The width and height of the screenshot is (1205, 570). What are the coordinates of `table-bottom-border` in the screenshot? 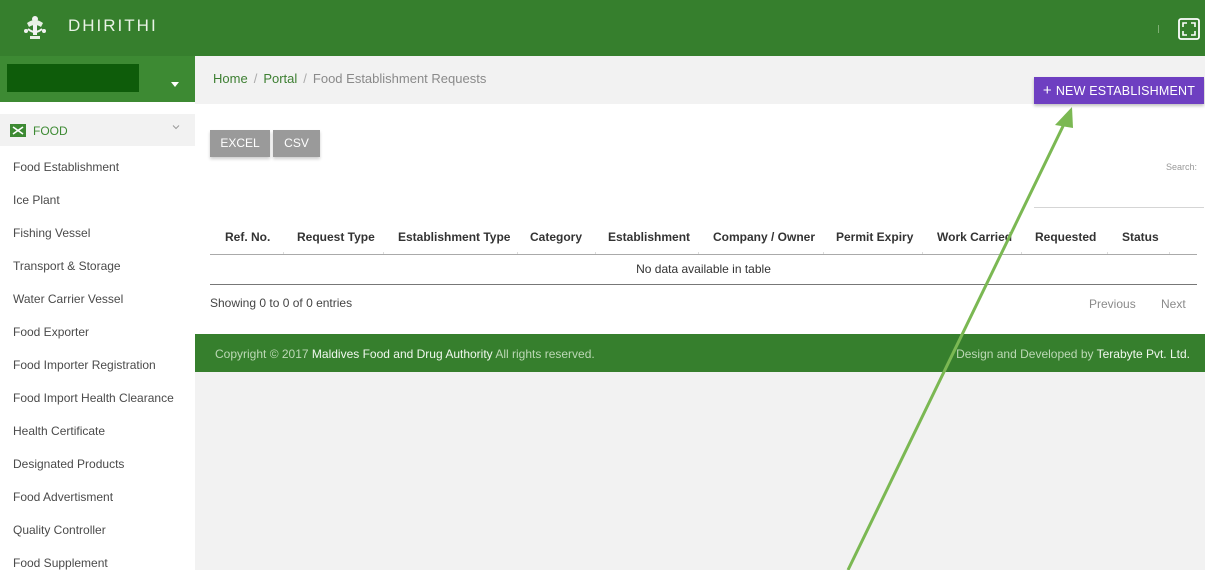 It's located at (703, 284).